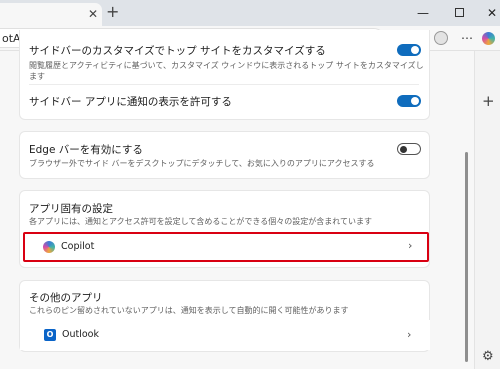  What do you see at coordinates (488, 101) in the screenshot?
I see `add-sidebar-app-icon: +` at bounding box center [488, 101].